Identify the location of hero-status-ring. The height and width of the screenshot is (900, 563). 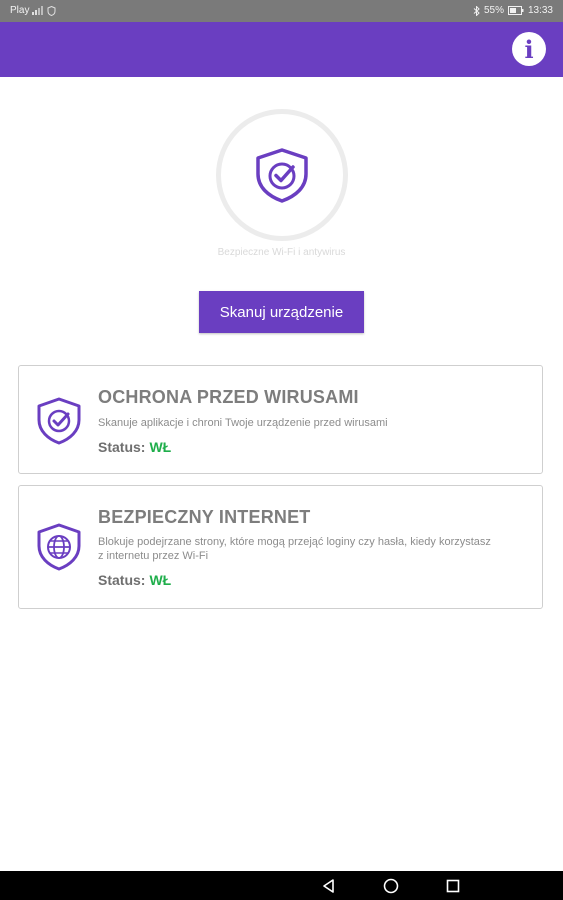
(282, 175).